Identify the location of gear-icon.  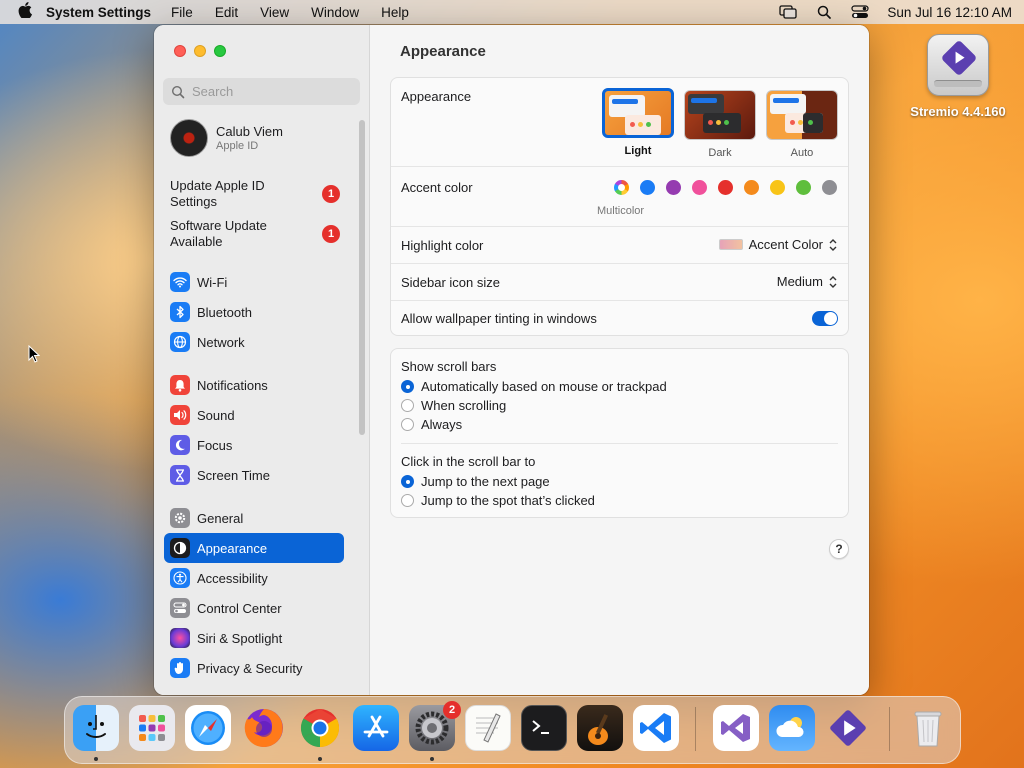
(180, 518).